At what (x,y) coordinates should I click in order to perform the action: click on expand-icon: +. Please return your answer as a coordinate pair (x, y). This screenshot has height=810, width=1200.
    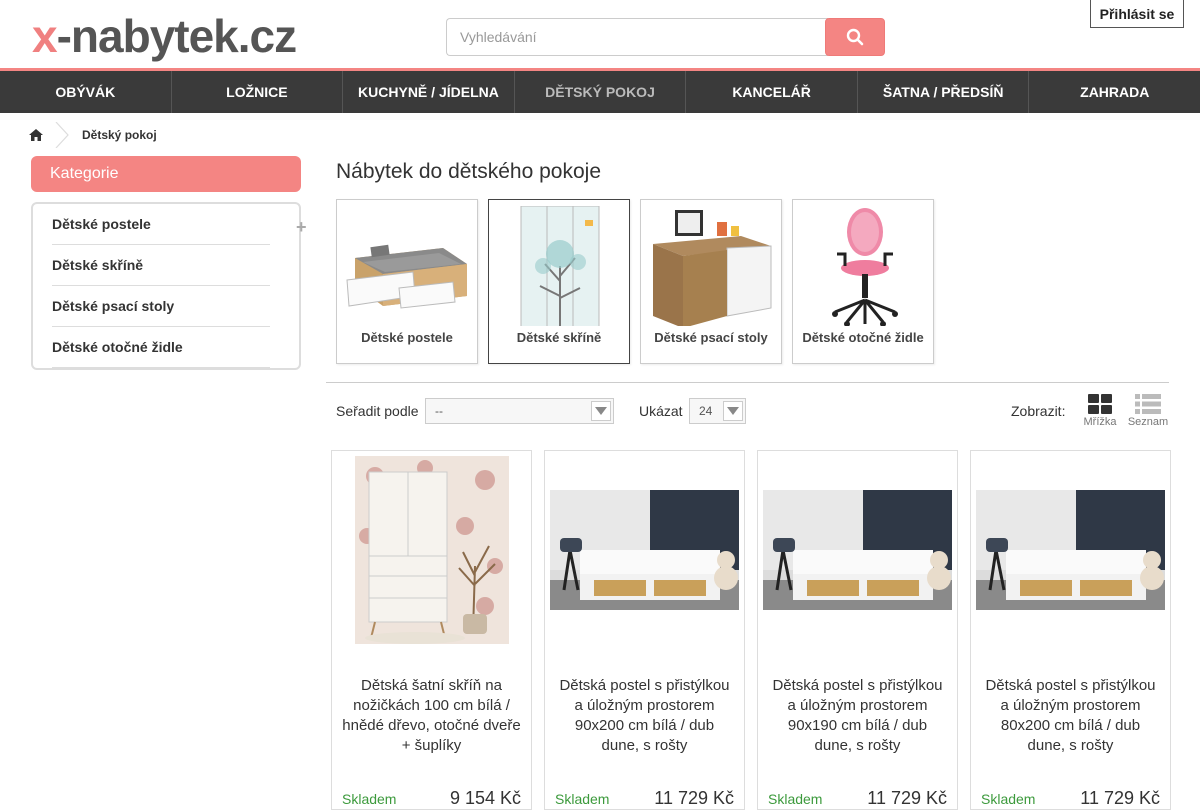
    Looking at the image, I should click on (301, 227).